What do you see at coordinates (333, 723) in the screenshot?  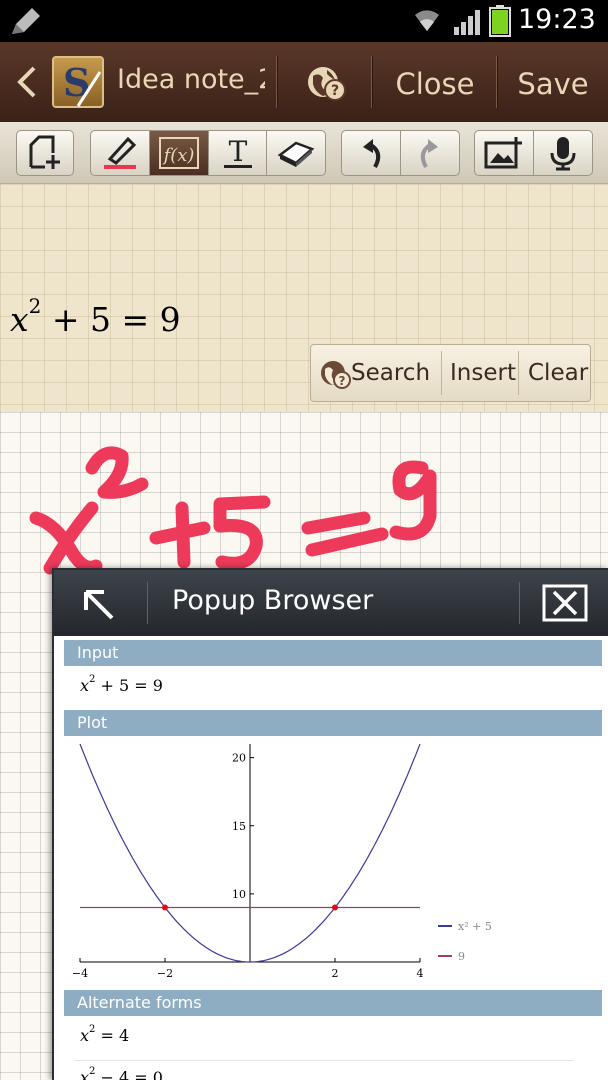 I see `plot-section-header: Plot` at bounding box center [333, 723].